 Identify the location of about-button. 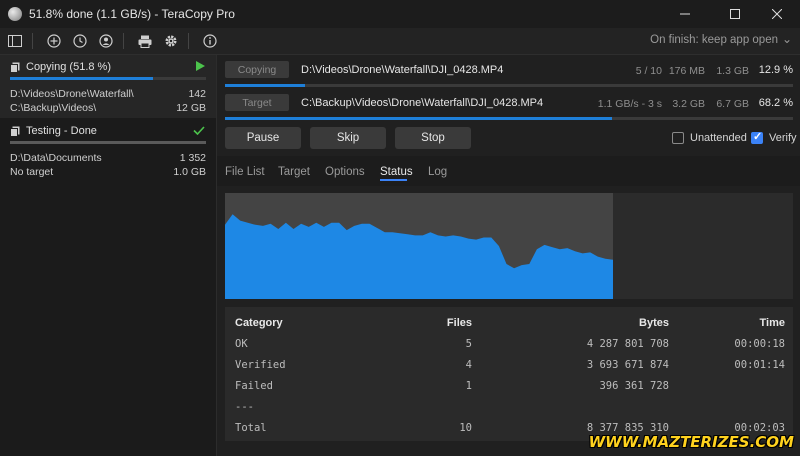
(210, 41).